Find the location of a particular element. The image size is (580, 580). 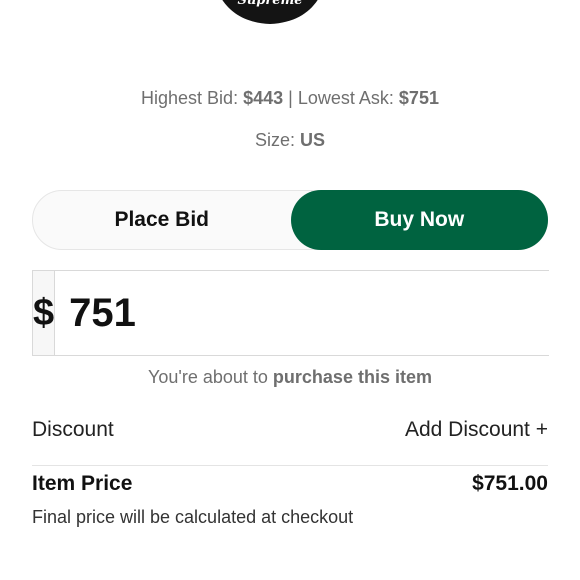

place-bid-button: Place Bid is located at coordinates (162, 220).